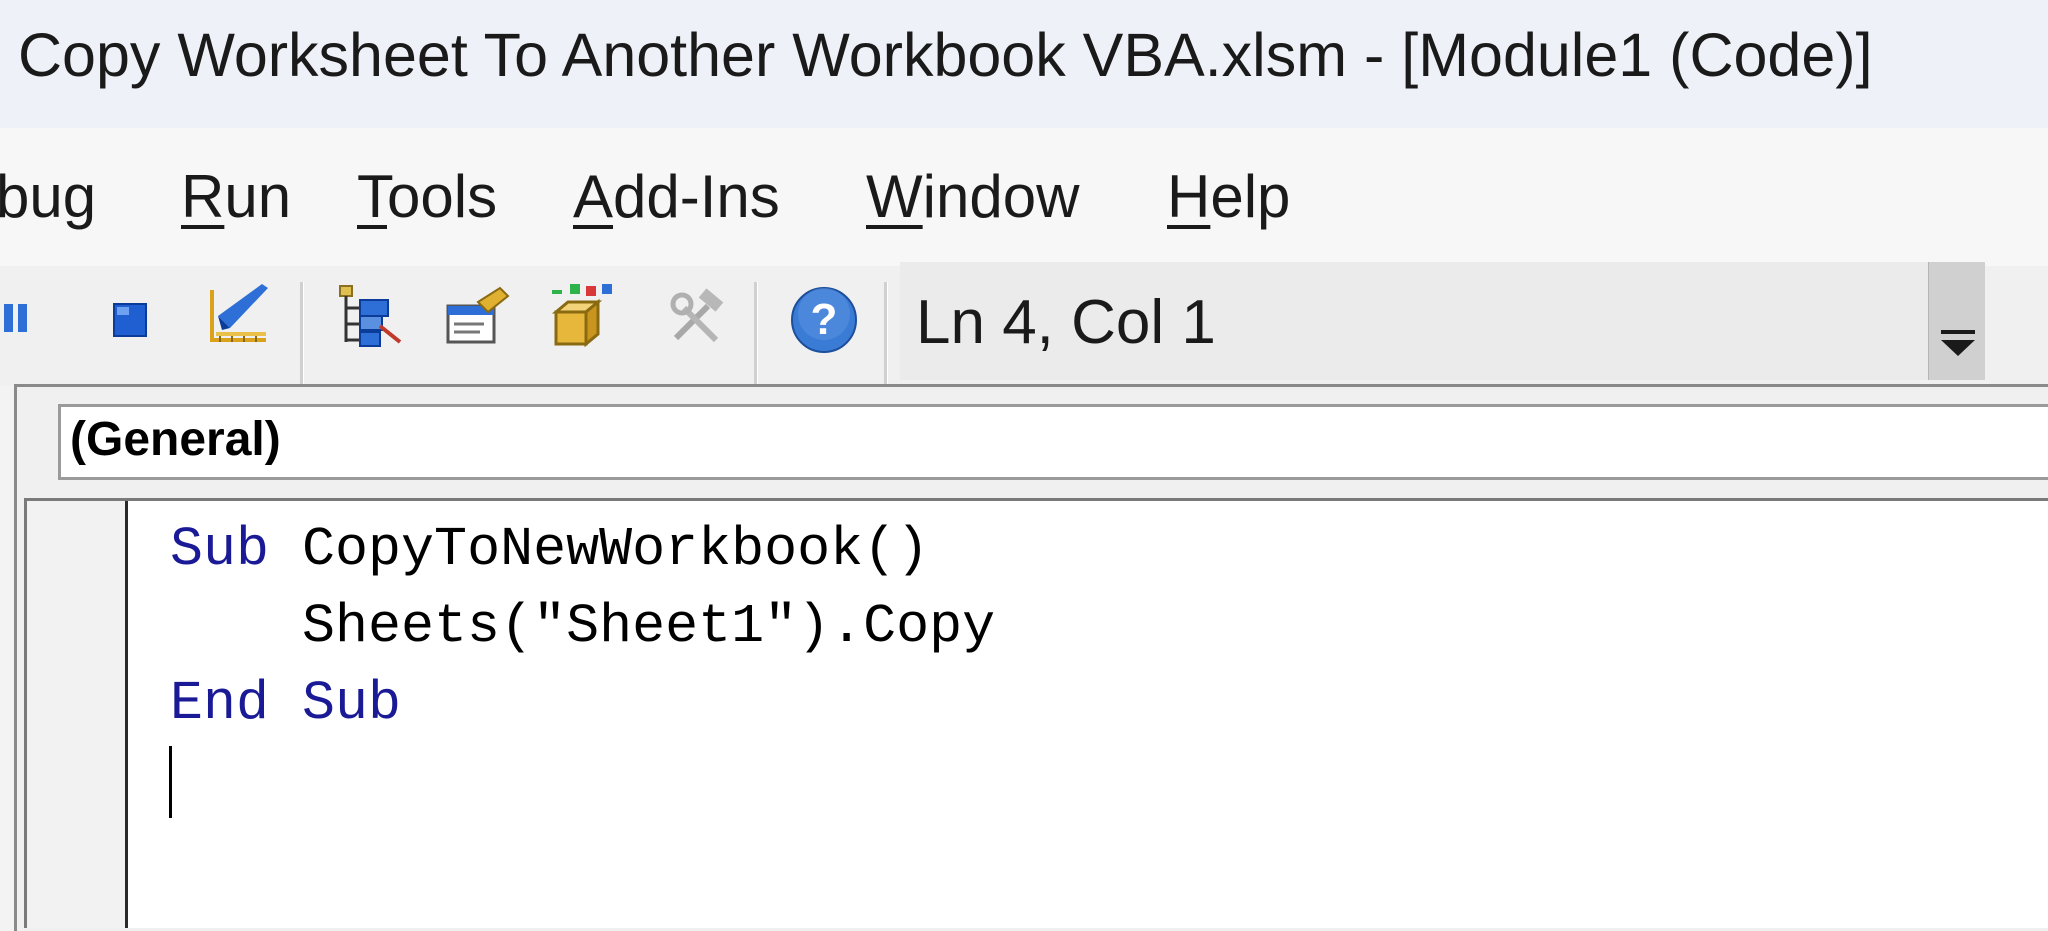 The width and height of the screenshot is (2048, 931). What do you see at coordinates (1228, 196) in the screenshot?
I see `menu-help: Help` at bounding box center [1228, 196].